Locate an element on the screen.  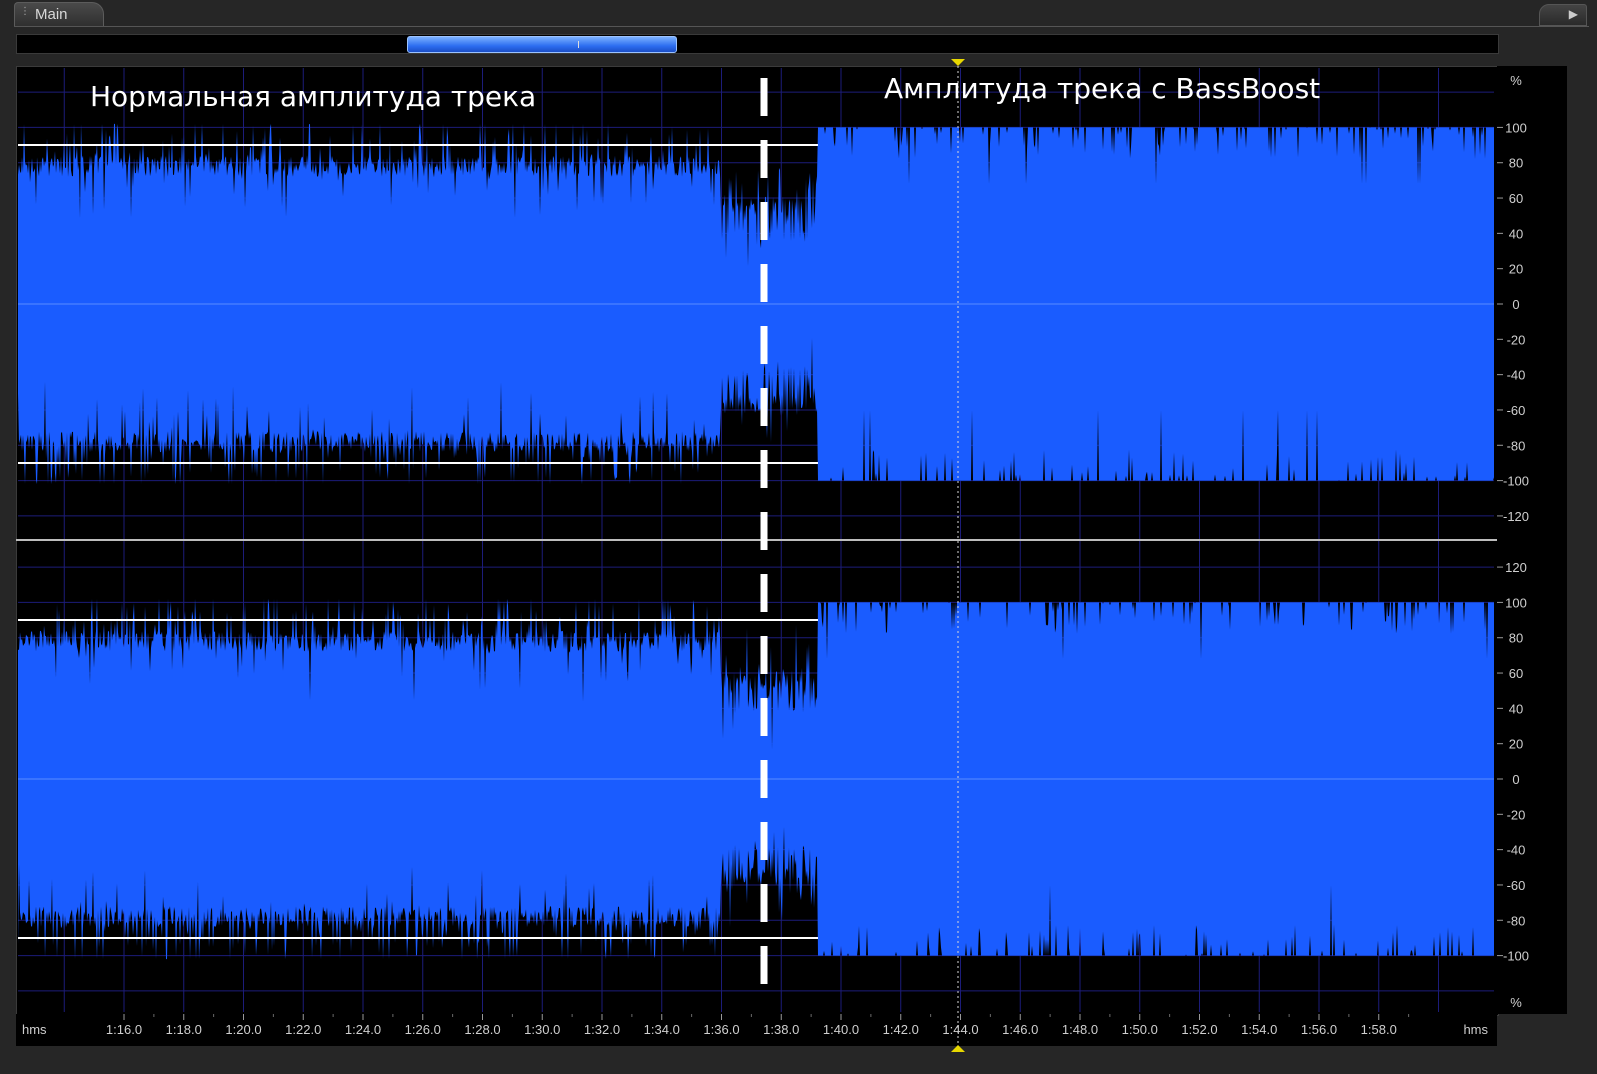
time-unit-right: hms is located at coordinates (1475, 1029).